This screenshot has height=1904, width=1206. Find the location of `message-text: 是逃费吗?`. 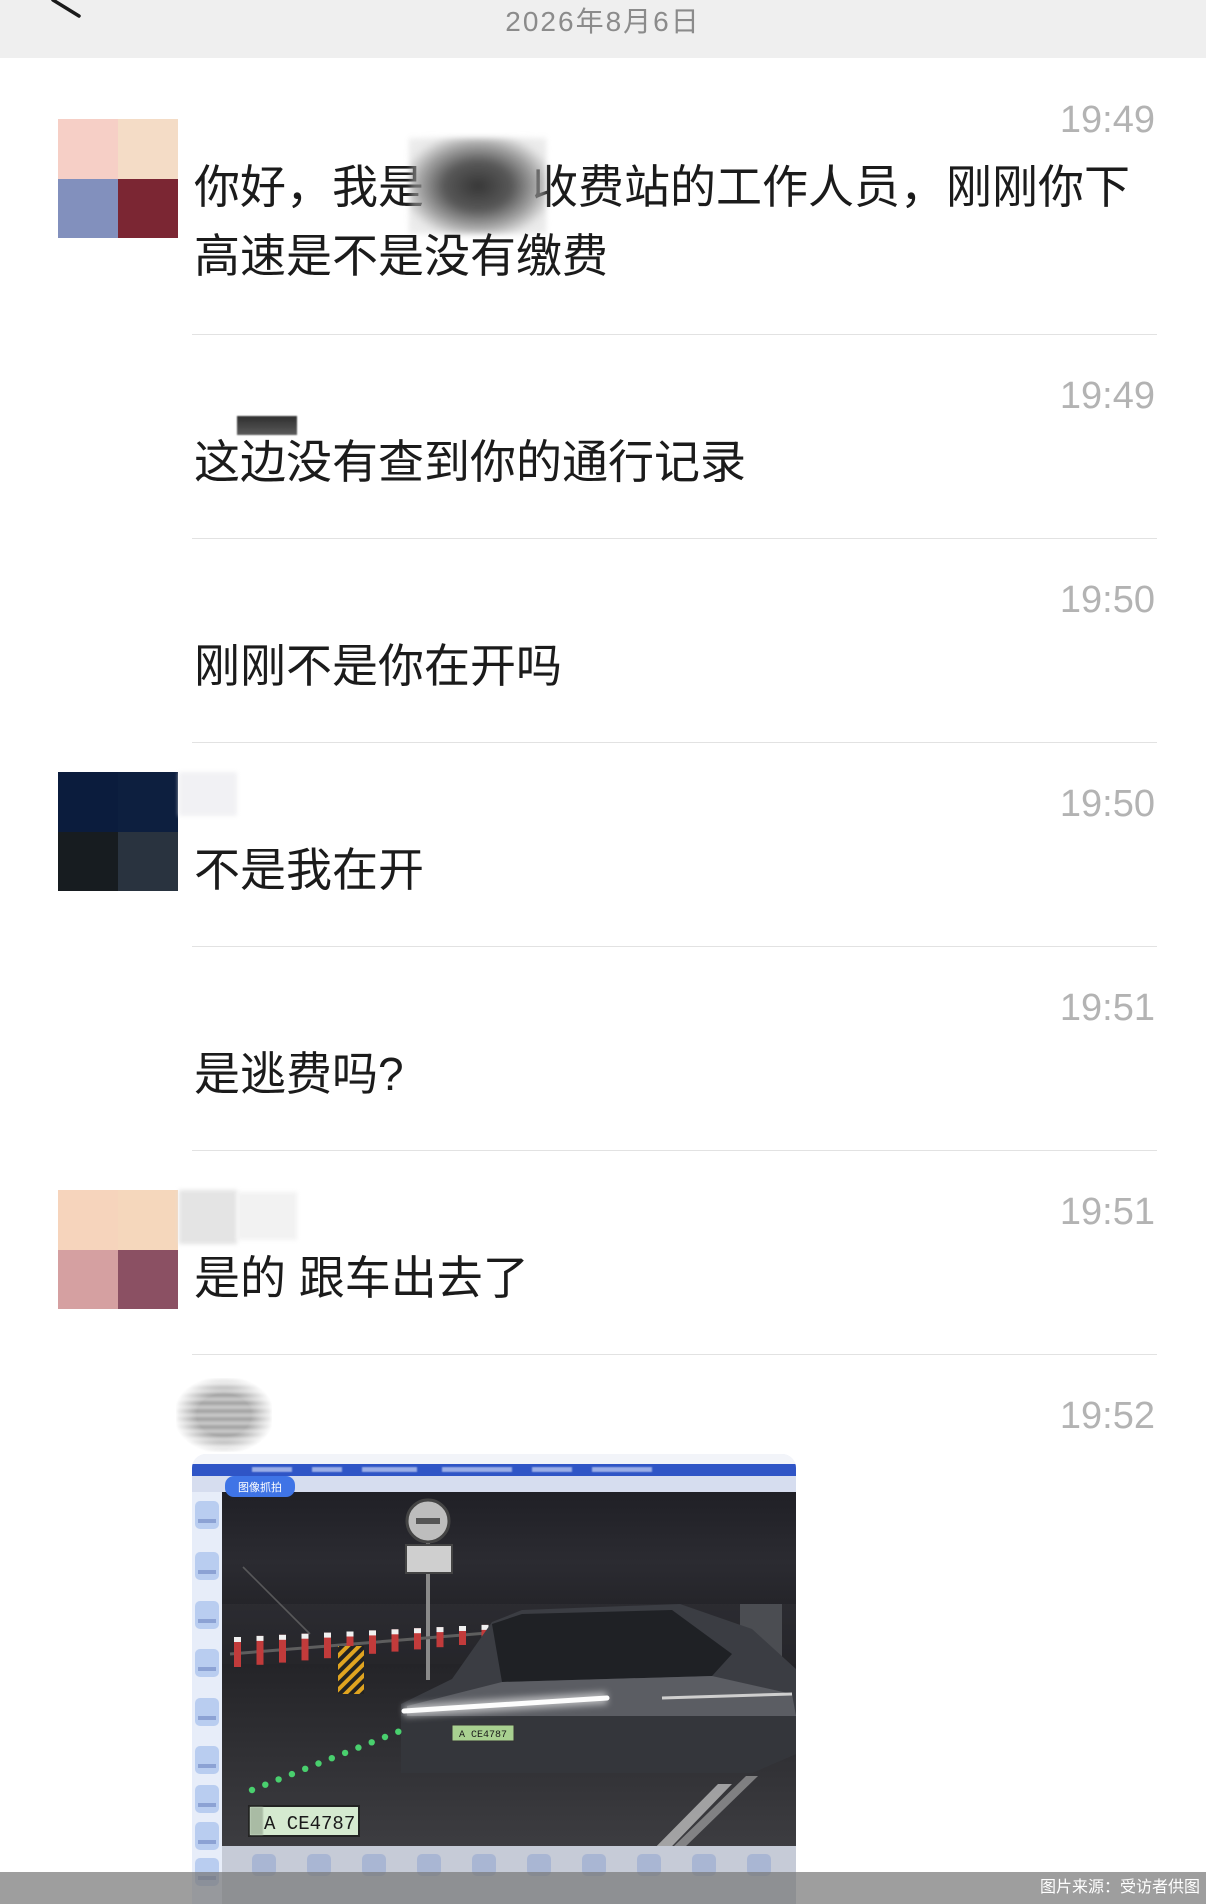

message-text: 是逃费吗? is located at coordinates (299, 1074).